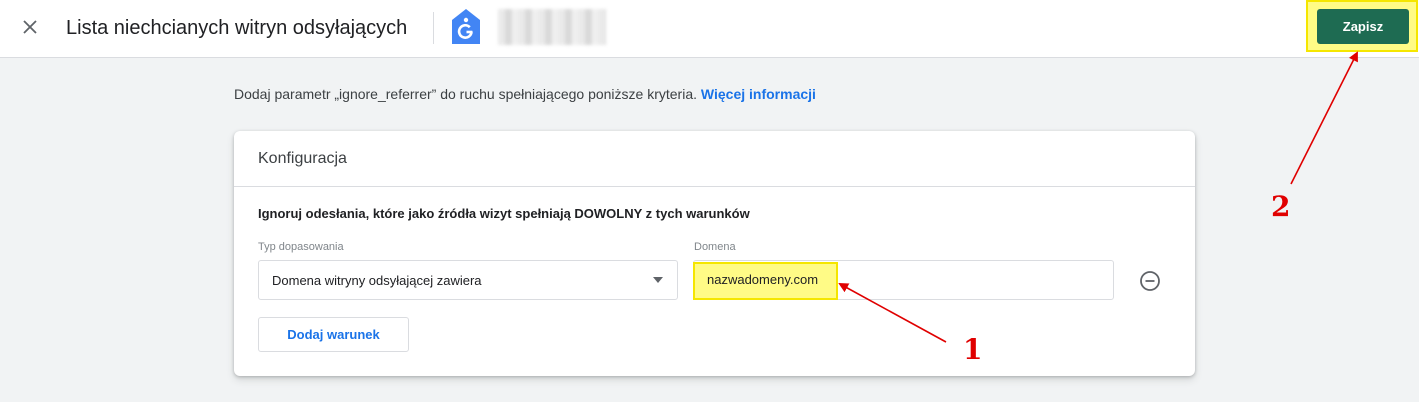  I want to click on more-info-link: Więcej informacji, so click(758, 94).